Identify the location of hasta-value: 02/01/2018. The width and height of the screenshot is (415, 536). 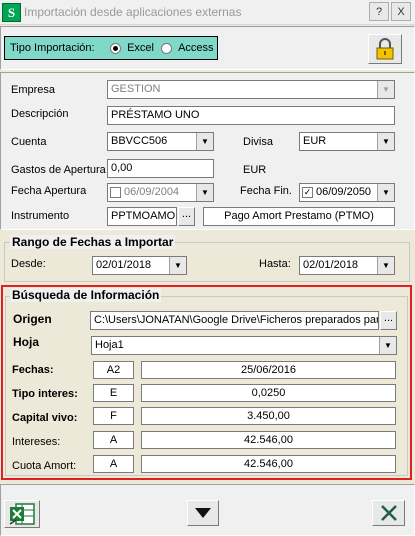
(331, 265).